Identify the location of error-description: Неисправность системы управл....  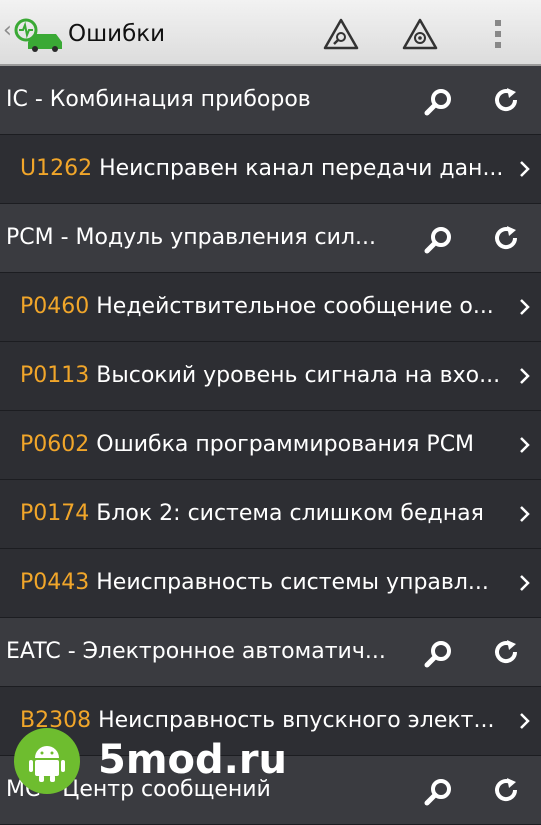
(292, 582).